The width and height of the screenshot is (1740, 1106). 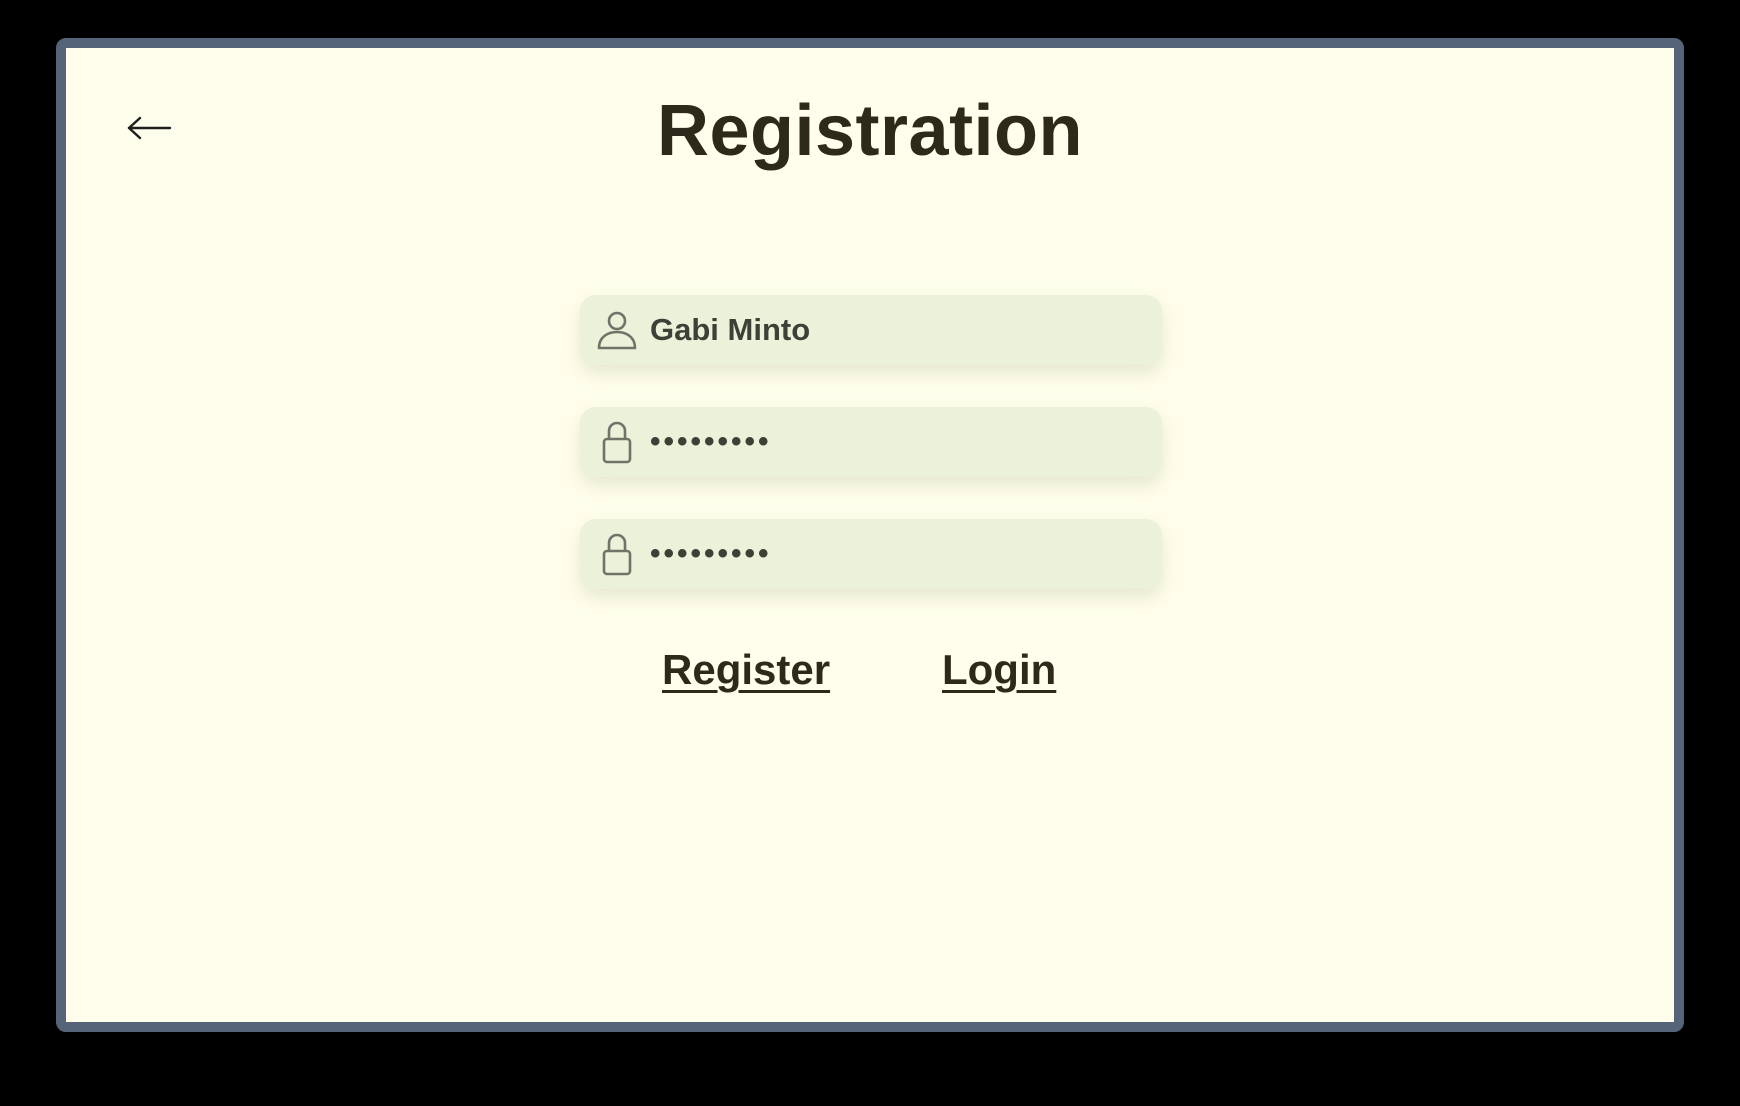 I want to click on username-field, so click(x=871, y=330).